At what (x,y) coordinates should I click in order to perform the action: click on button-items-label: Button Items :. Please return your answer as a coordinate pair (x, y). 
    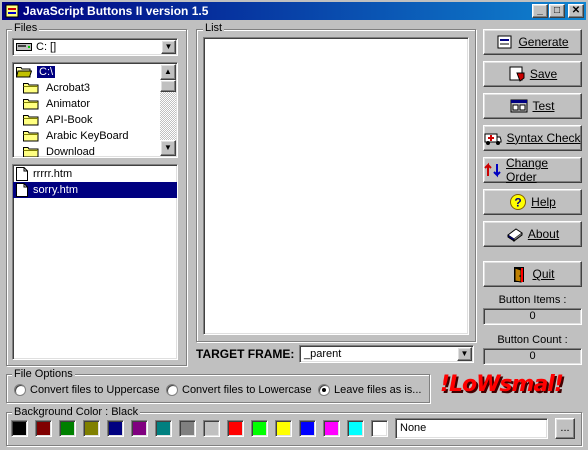
    Looking at the image, I should click on (532, 300).